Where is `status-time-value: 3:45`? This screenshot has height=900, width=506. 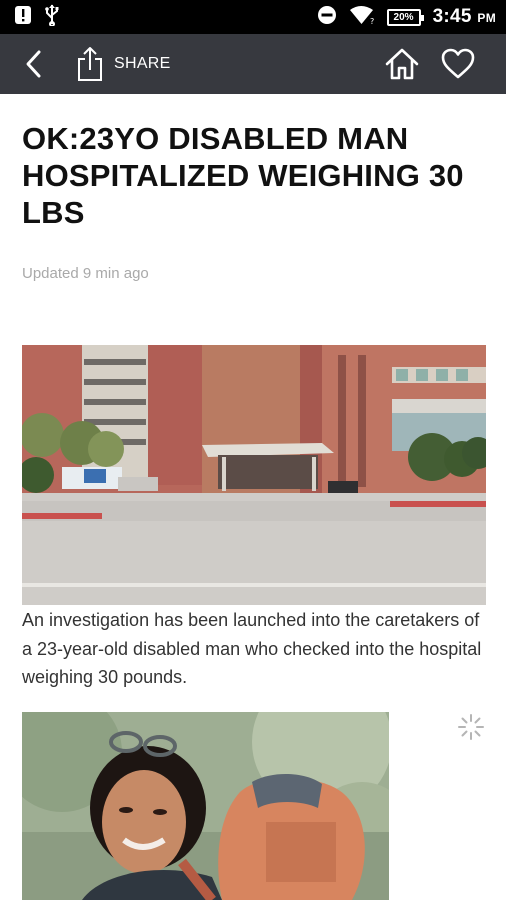
status-time-value: 3:45 is located at coordinates (452, 16).